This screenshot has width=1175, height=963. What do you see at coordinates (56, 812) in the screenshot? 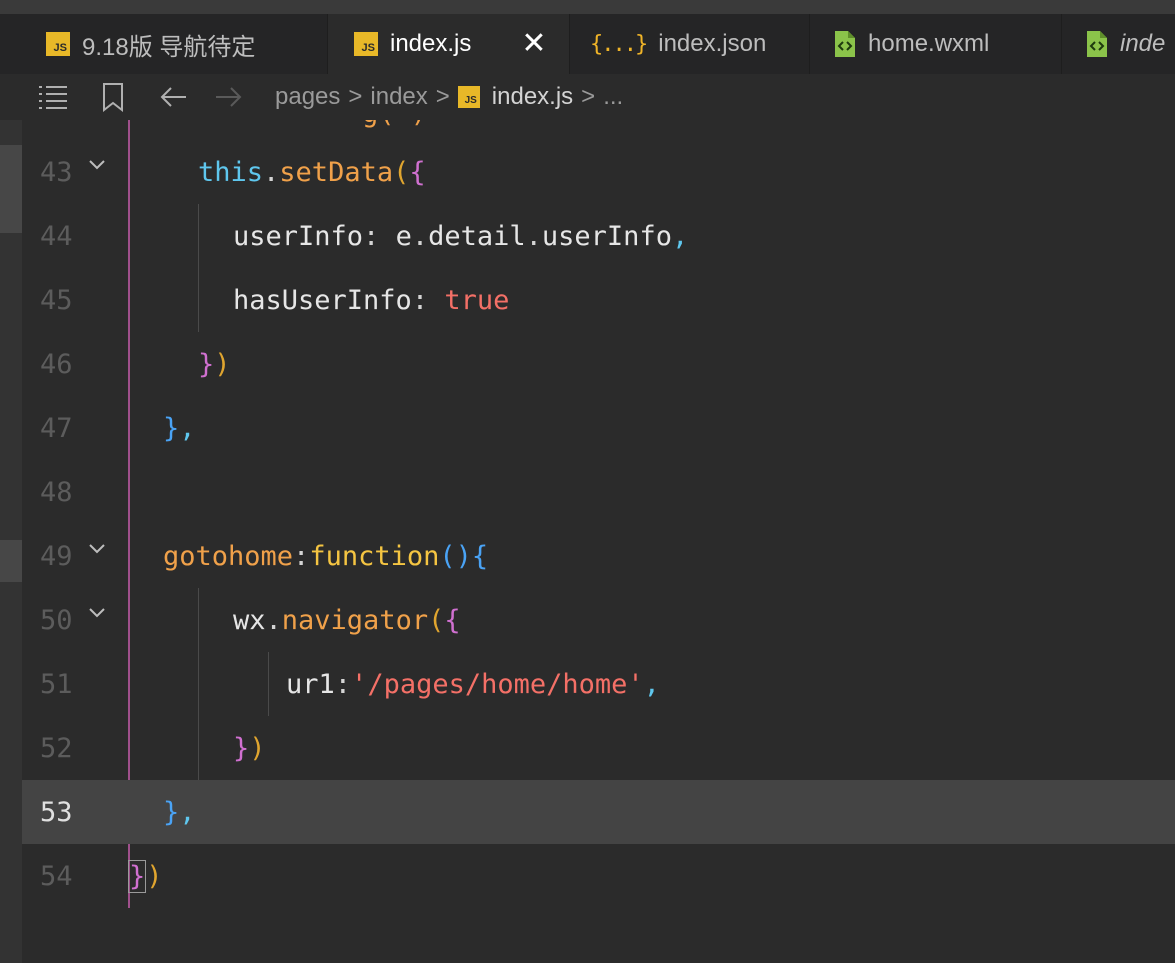
I see `line-number: 53` at bounding box center [56, 812].